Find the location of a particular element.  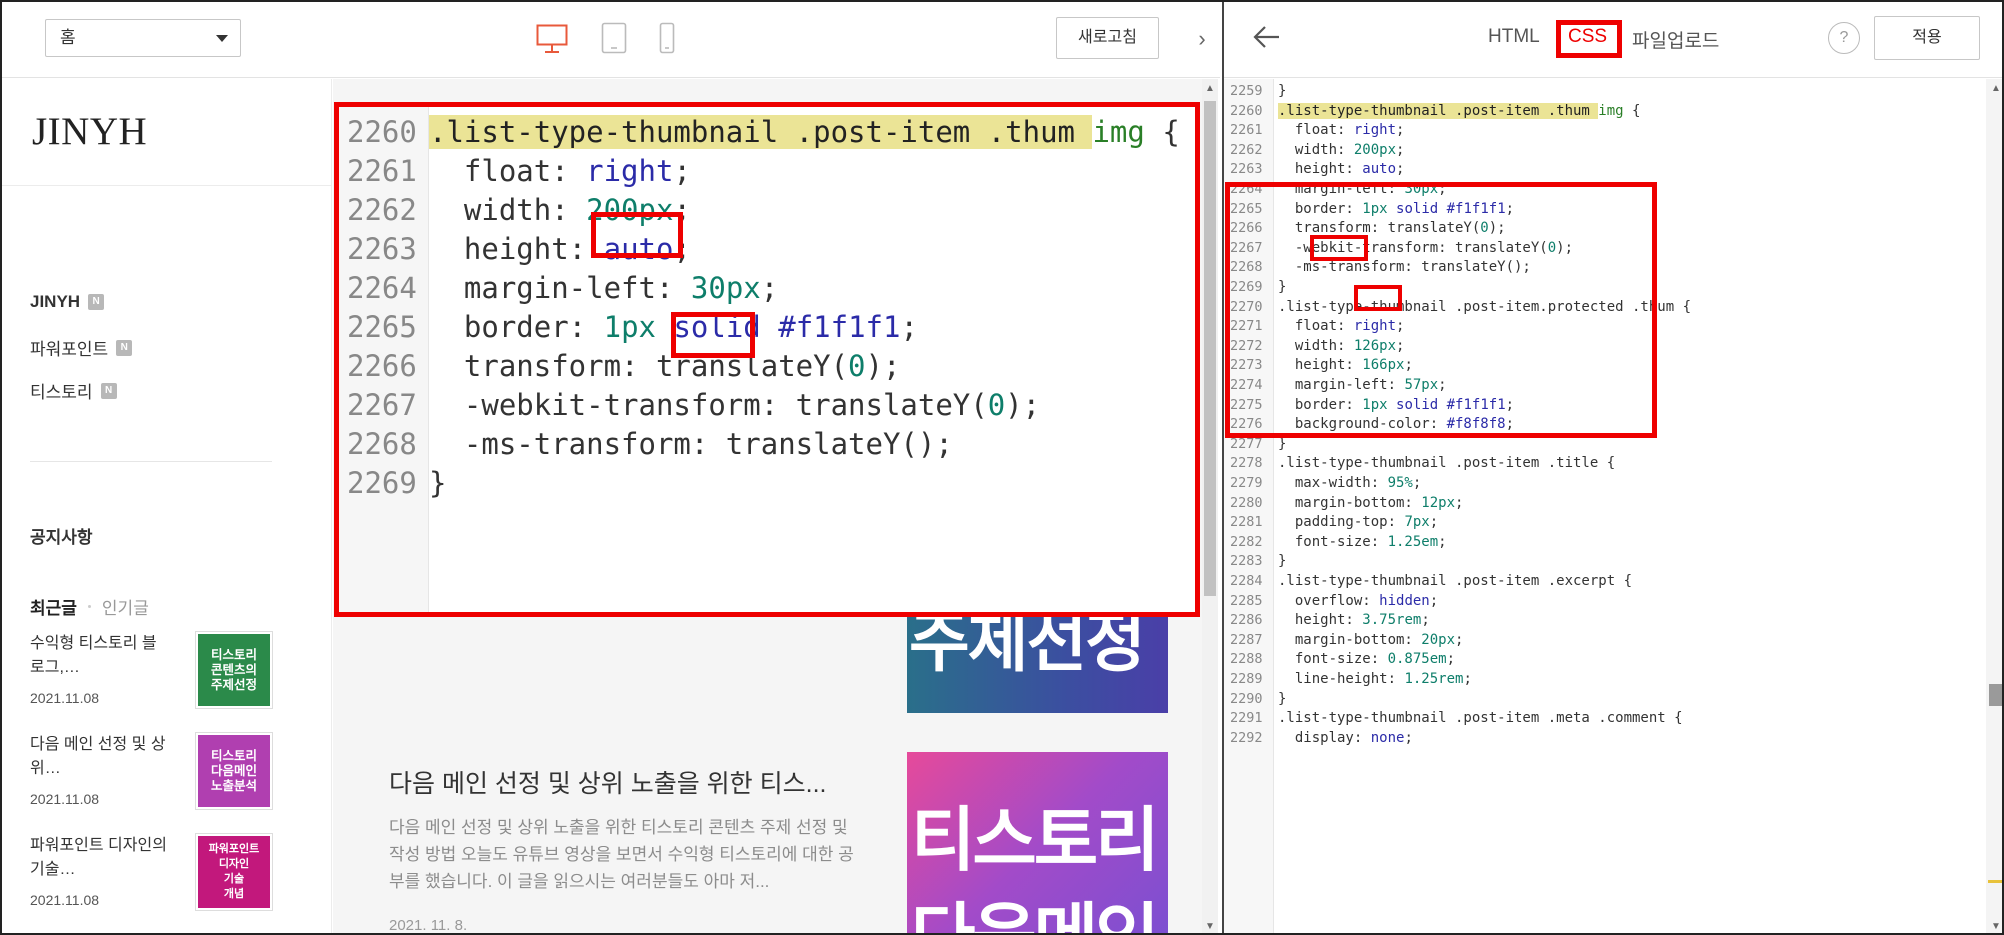

code-line: 2269} is located at coordinates (767, 483).